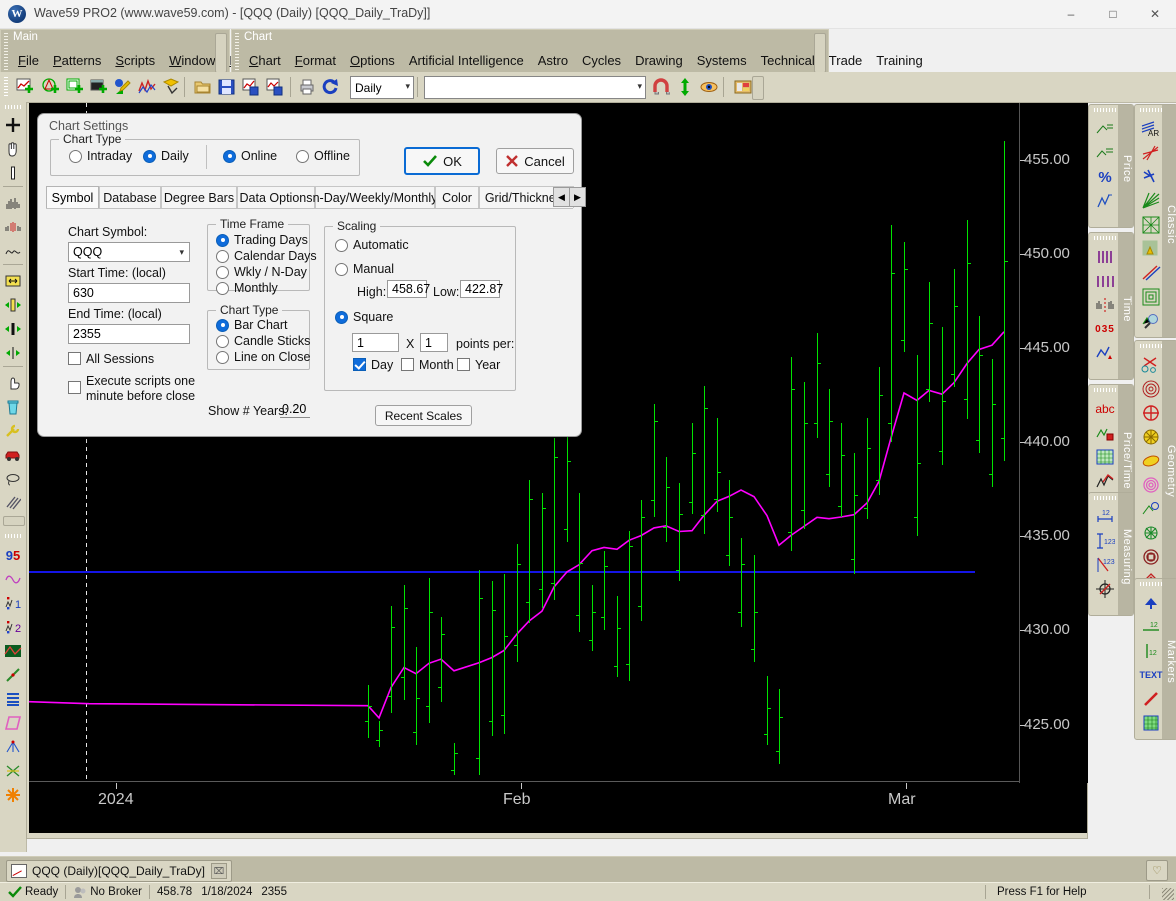 The width and height of the screenshot is (1176, 901). What do you see at coordinates (1151, 627) in the screenshot?
I see `horiz-label-icon: 12` at bounding box center [1151, 627].